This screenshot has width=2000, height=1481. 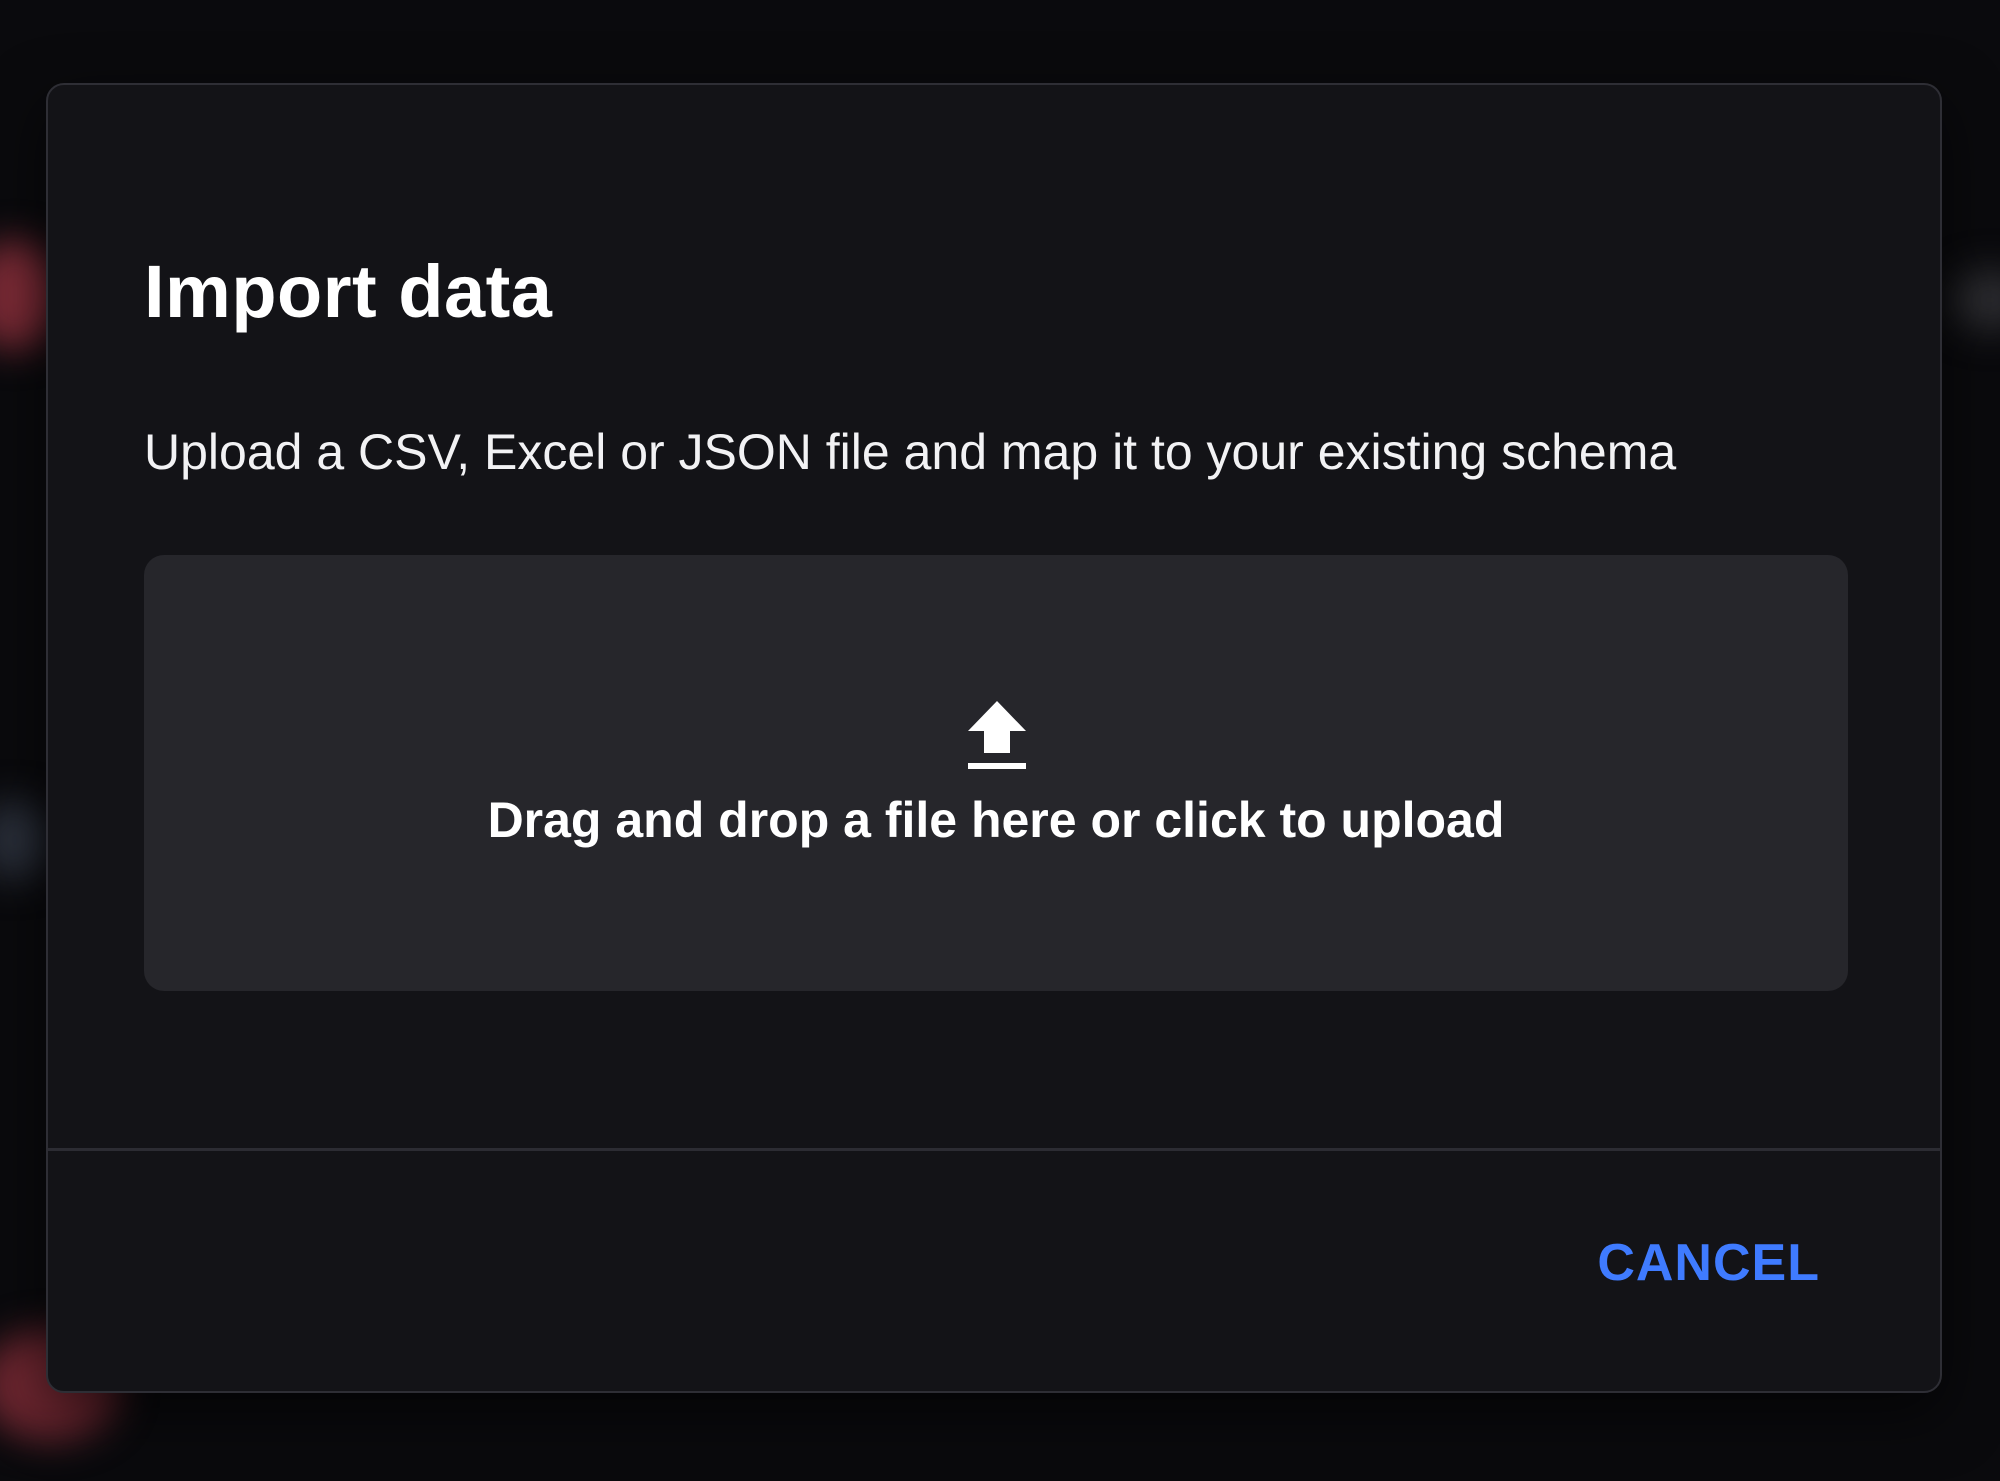 I want to click on footer-divider, so click(x=994, y=1149).